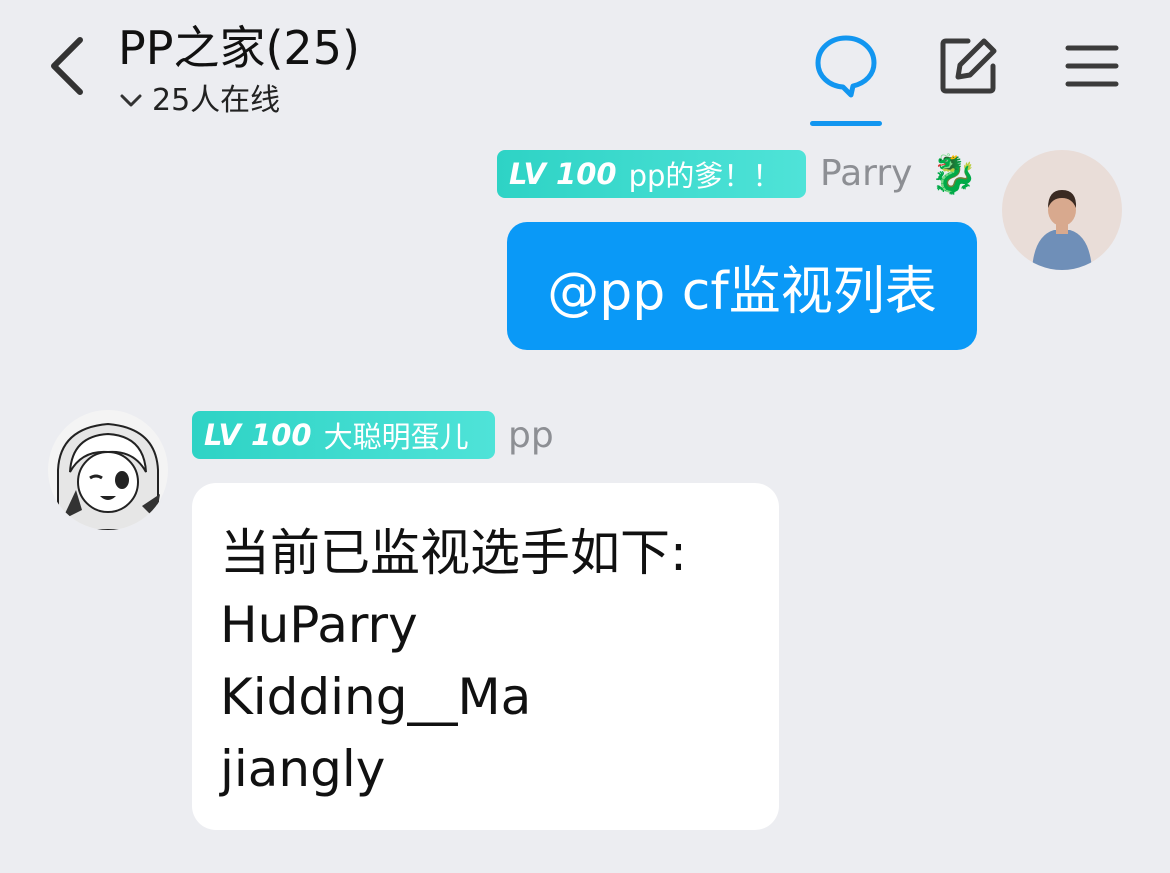 Image resolution: width=1170 pixels, height=873 pixels. Describe the element at coordinates (396, 437) in the screenshot. I see `title-label: 大聪明蛋儿` at that location.